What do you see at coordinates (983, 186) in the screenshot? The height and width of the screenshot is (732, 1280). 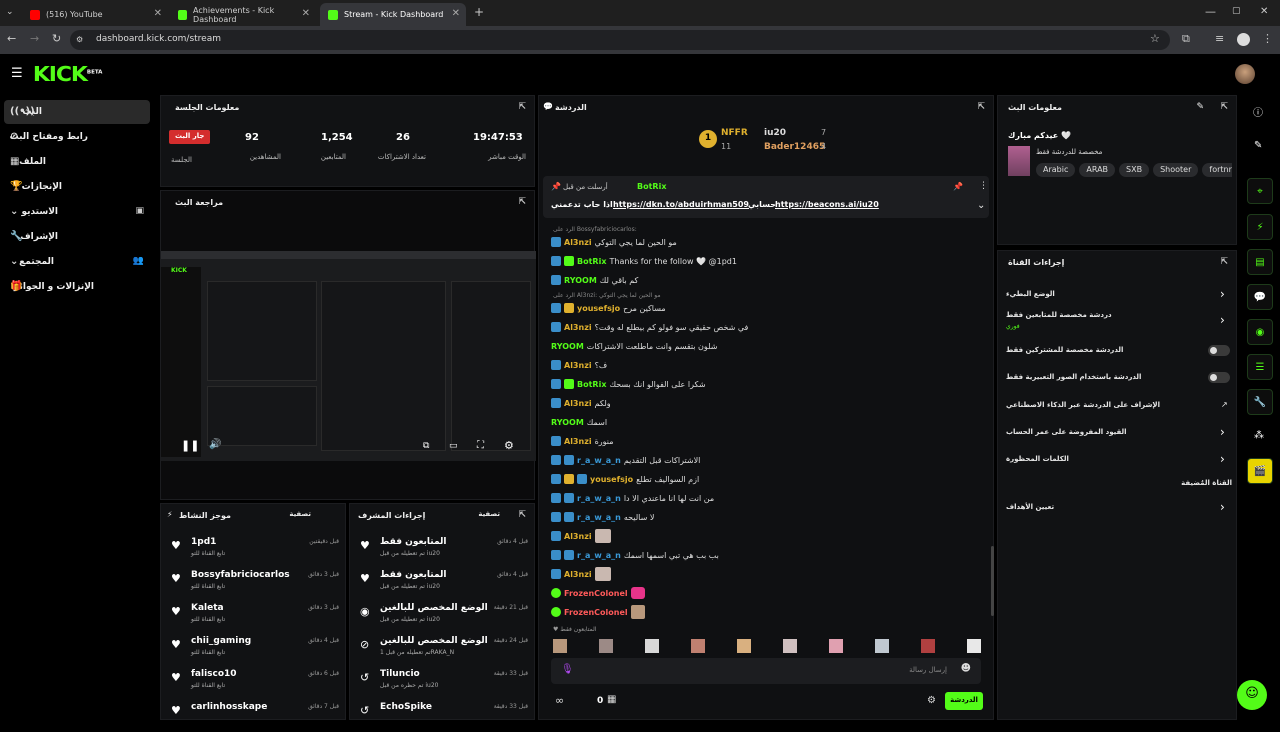 I see `more-icon: ⋮` at bounding box center [983, 186].